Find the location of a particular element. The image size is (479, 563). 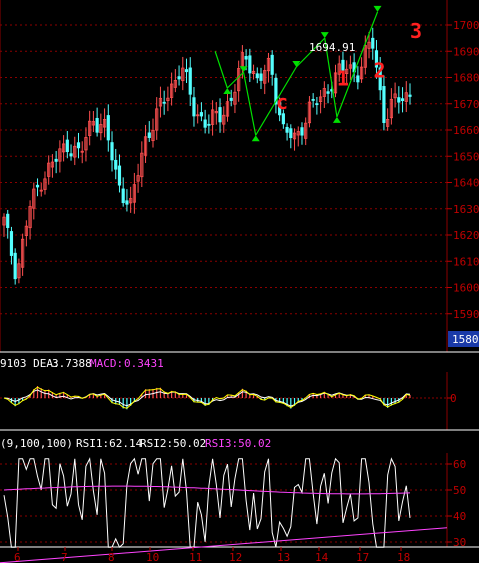

x-tick-label: 7 is located at coordinates (64, 557).